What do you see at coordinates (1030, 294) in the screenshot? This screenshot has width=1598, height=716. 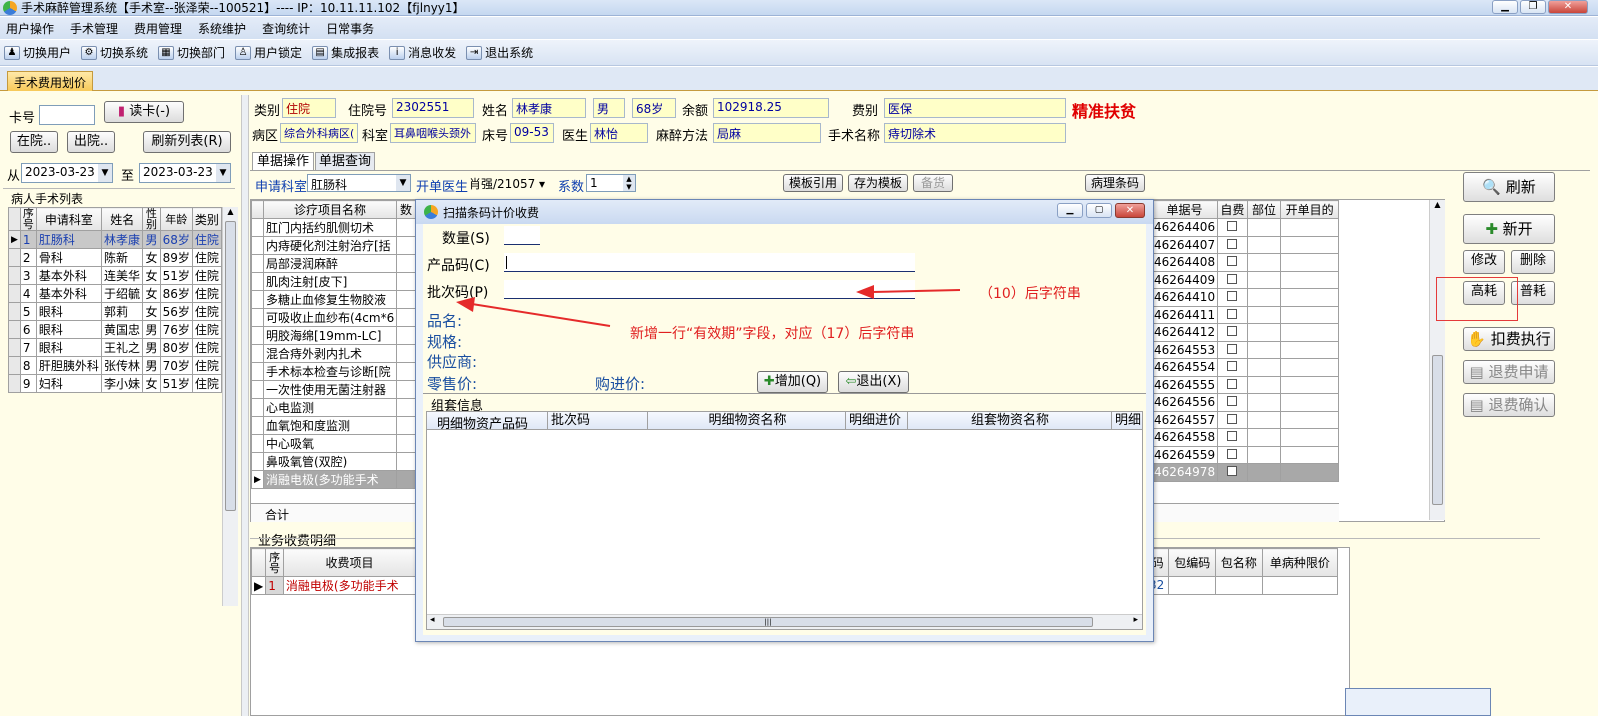 I see `batch-annotation: （10）后字符串` at bounding box center [1030, 294].